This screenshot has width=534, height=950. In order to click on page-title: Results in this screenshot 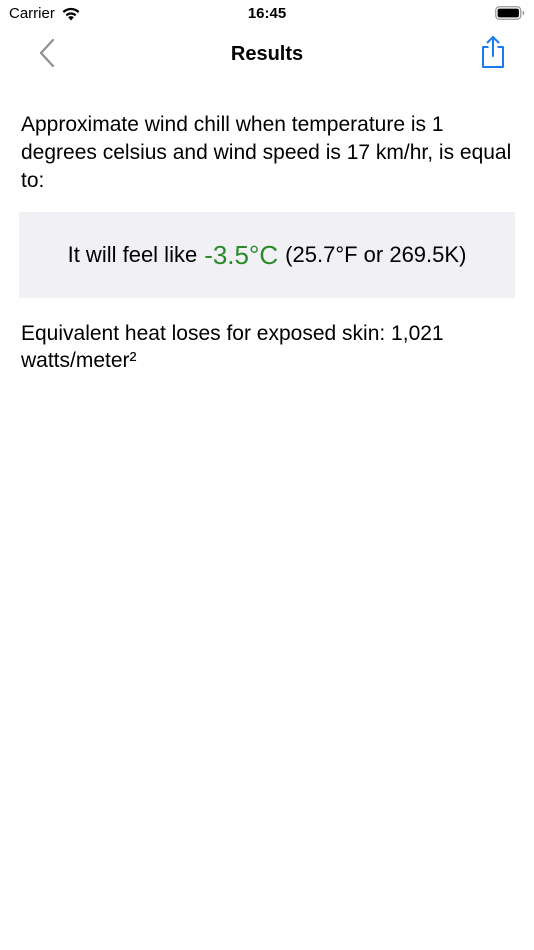, I will do `click(267, 54)`.